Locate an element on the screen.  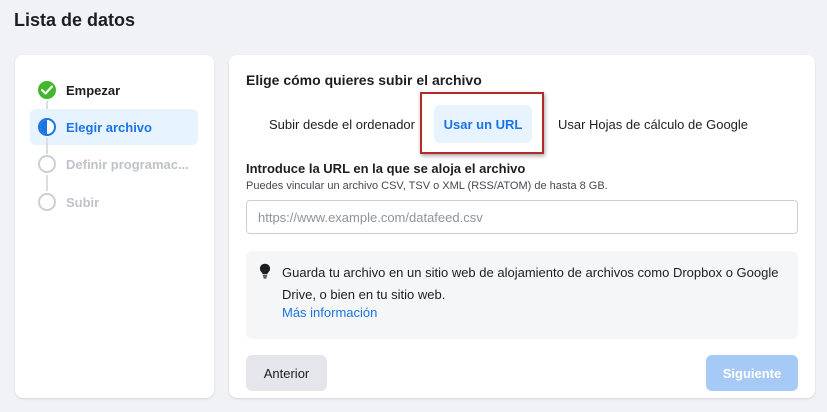
step-upload: Subir is located at coordinates (114, 202).